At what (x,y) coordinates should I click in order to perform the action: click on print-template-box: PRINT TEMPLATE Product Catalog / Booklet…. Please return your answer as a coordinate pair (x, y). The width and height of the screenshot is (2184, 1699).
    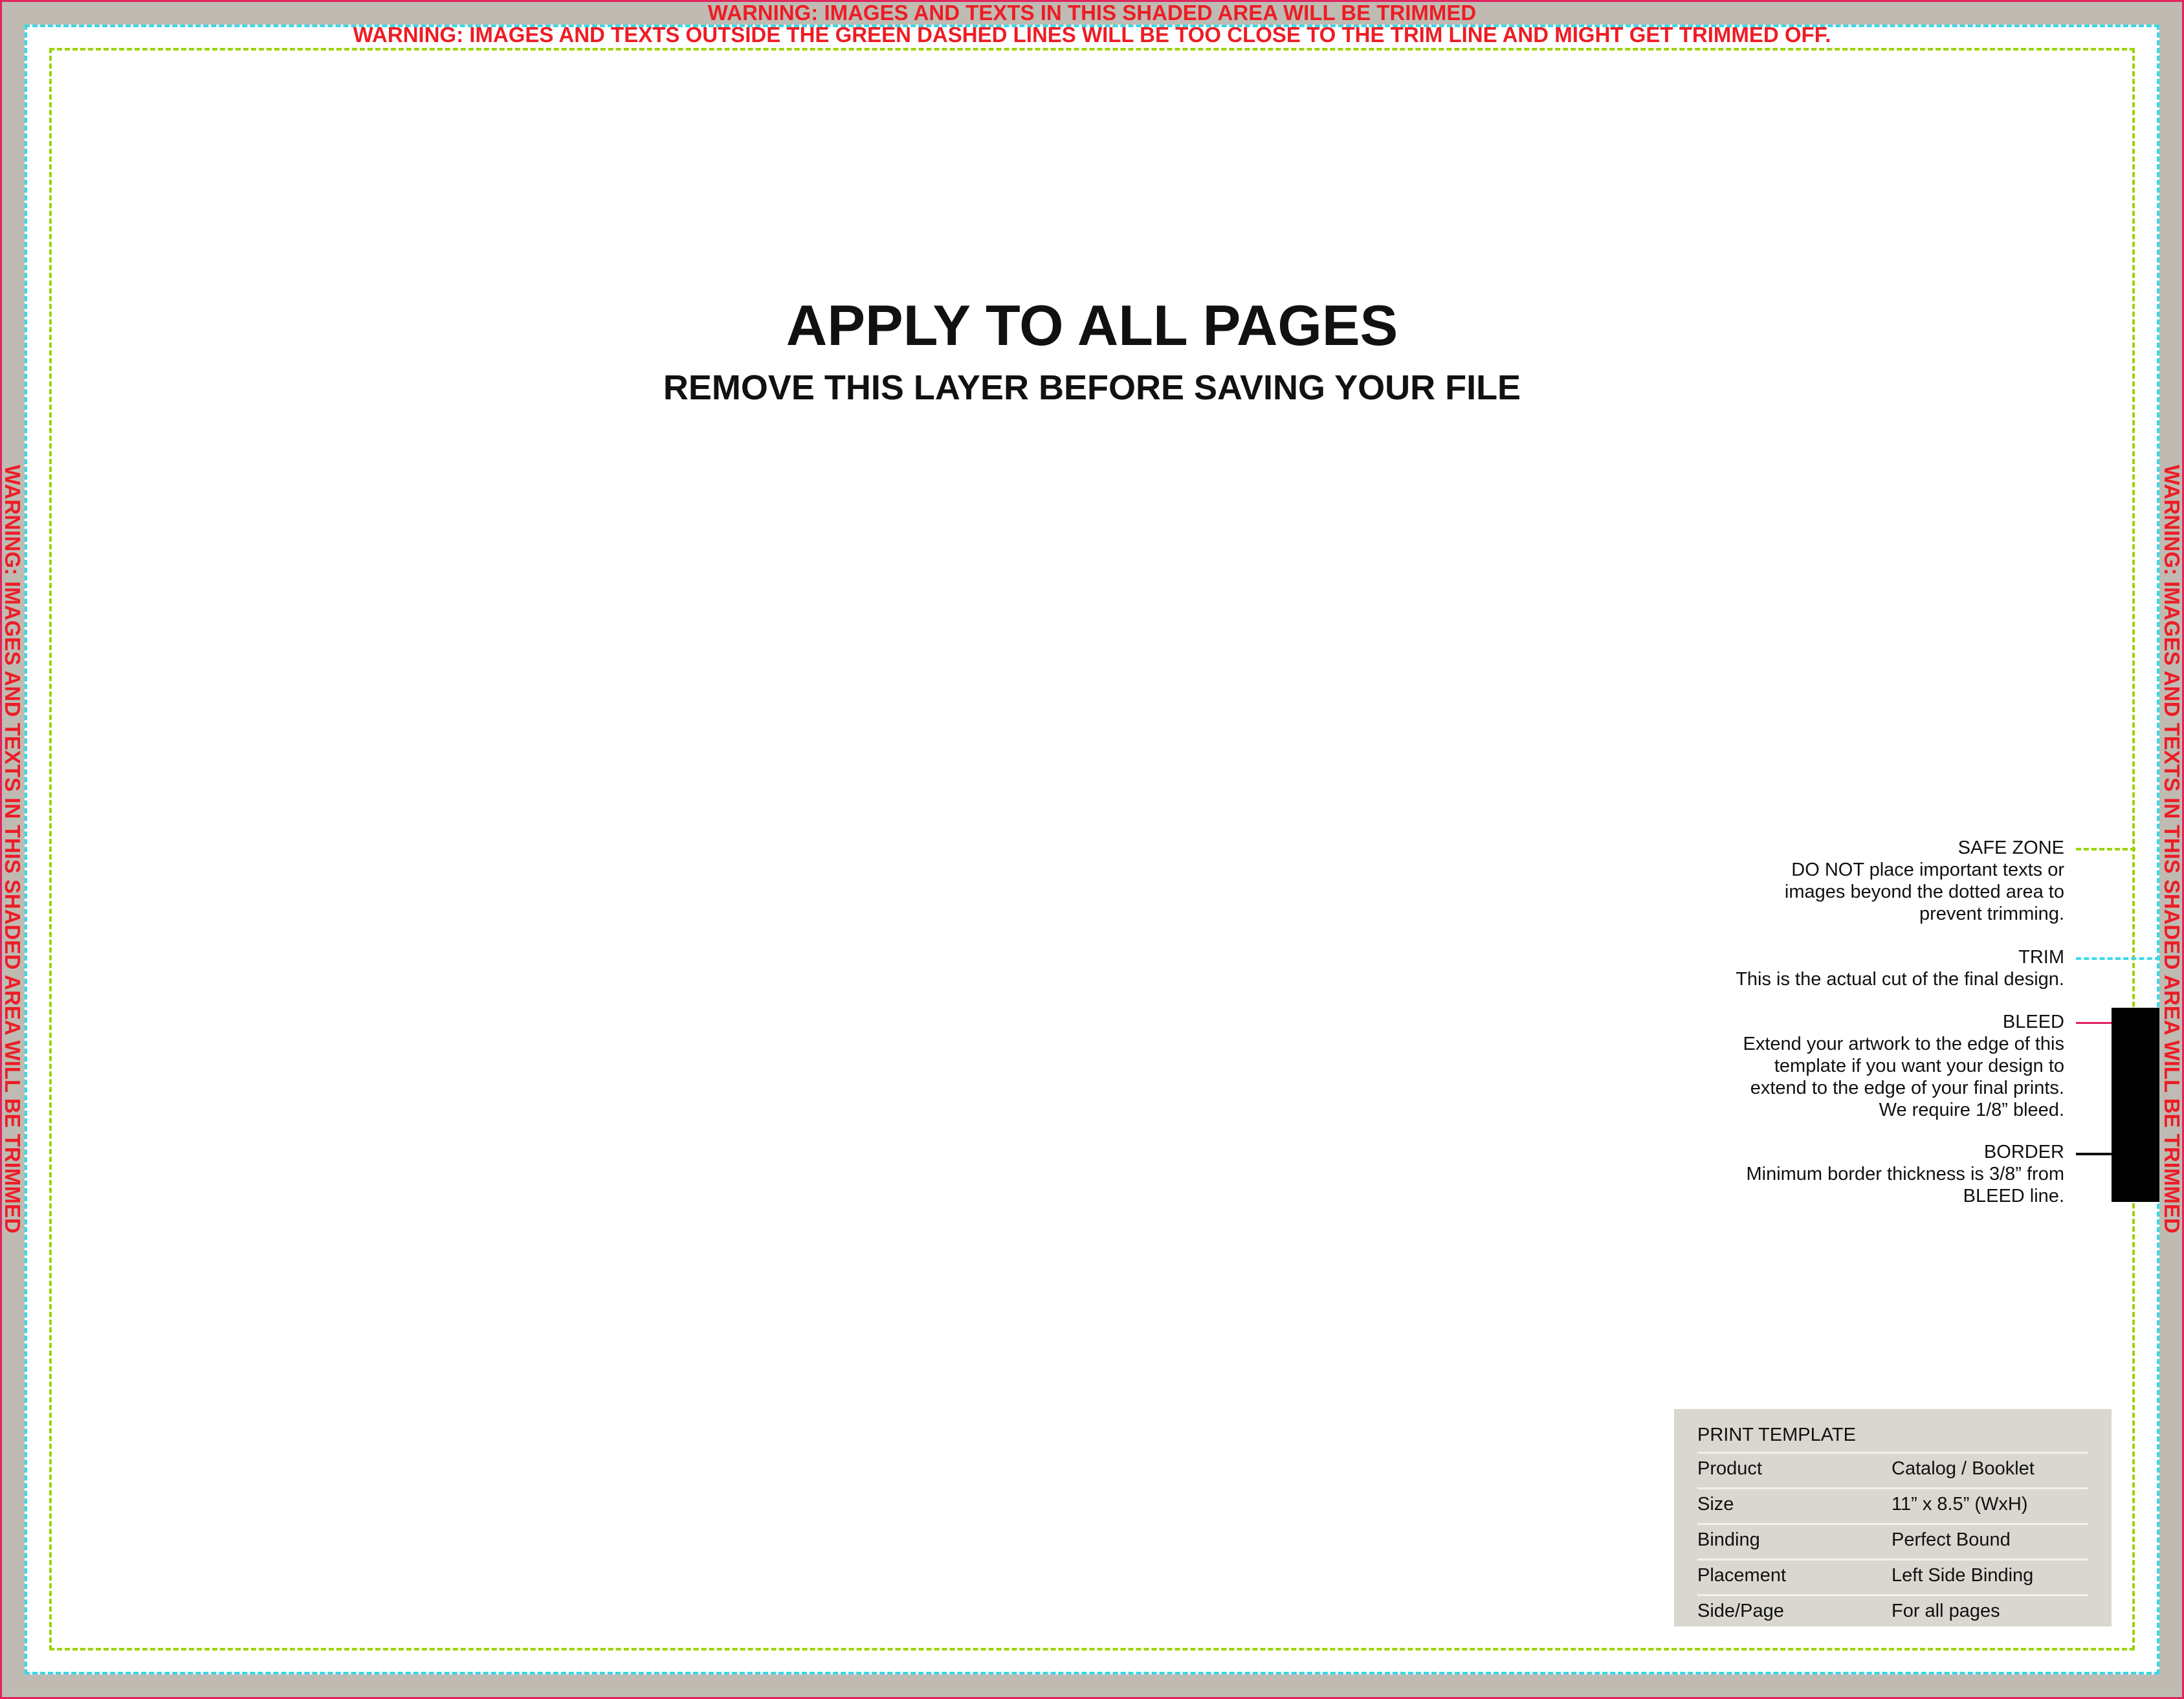
    Looking at the image, I should click on (1893, 1518).